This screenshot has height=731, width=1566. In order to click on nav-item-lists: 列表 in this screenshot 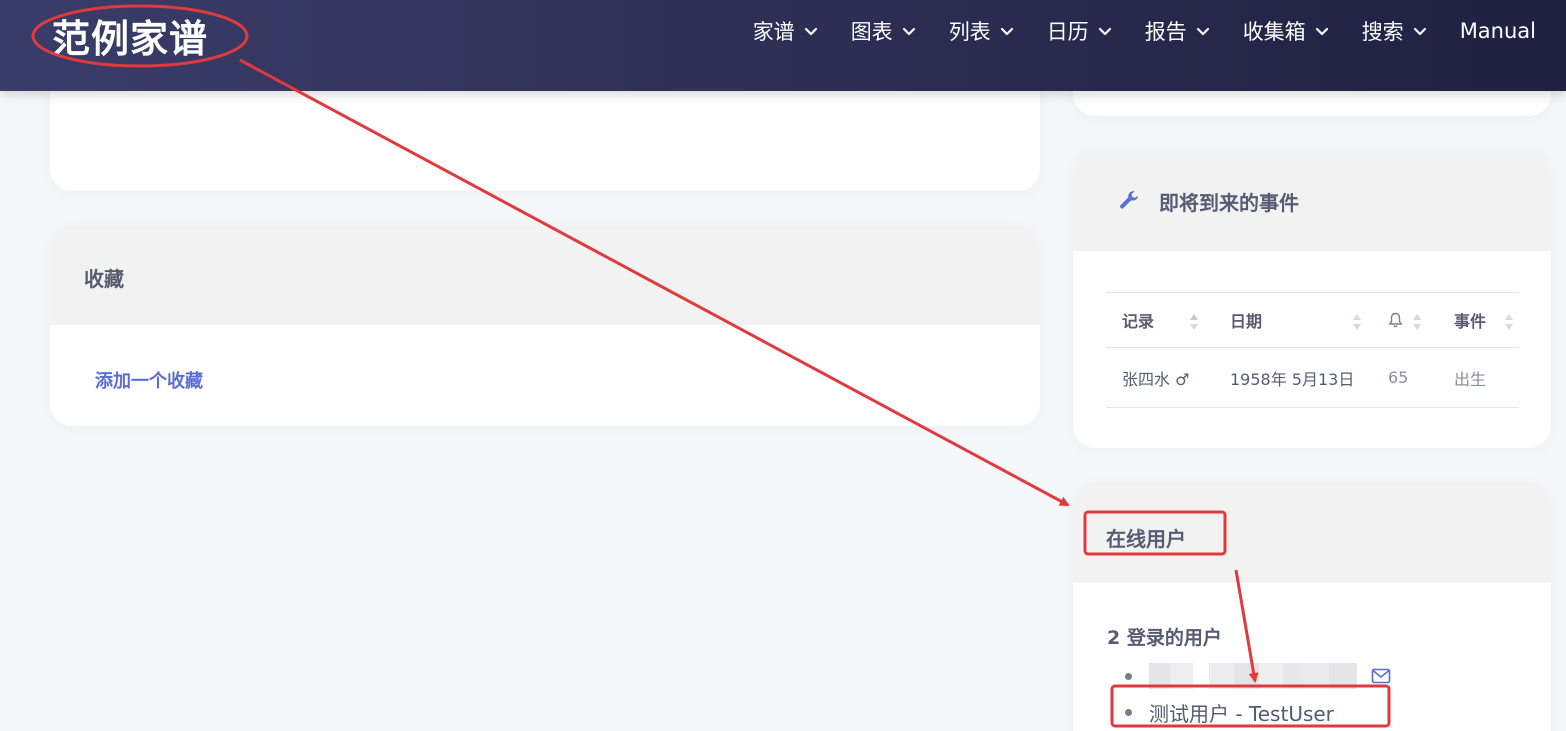, I will do `click(982, 31)`.